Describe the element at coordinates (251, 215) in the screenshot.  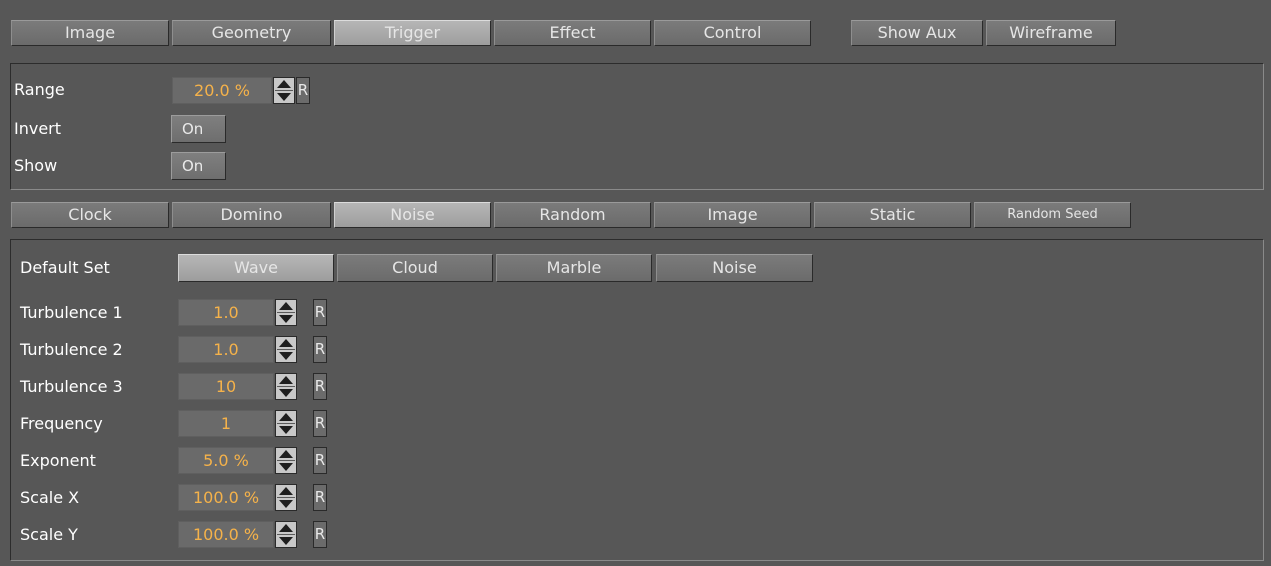
I see `tab-domino: Domino` at that location.